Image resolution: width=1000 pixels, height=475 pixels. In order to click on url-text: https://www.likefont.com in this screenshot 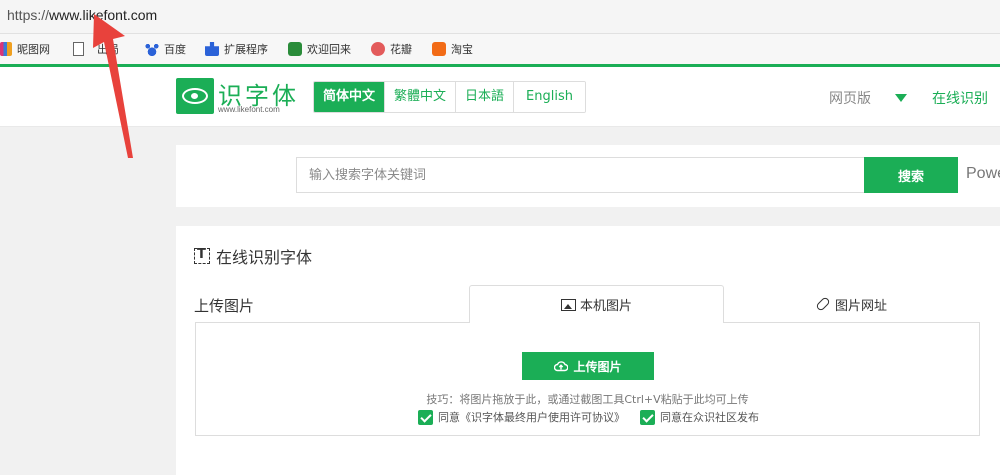, I will do `click(82, 15)`.